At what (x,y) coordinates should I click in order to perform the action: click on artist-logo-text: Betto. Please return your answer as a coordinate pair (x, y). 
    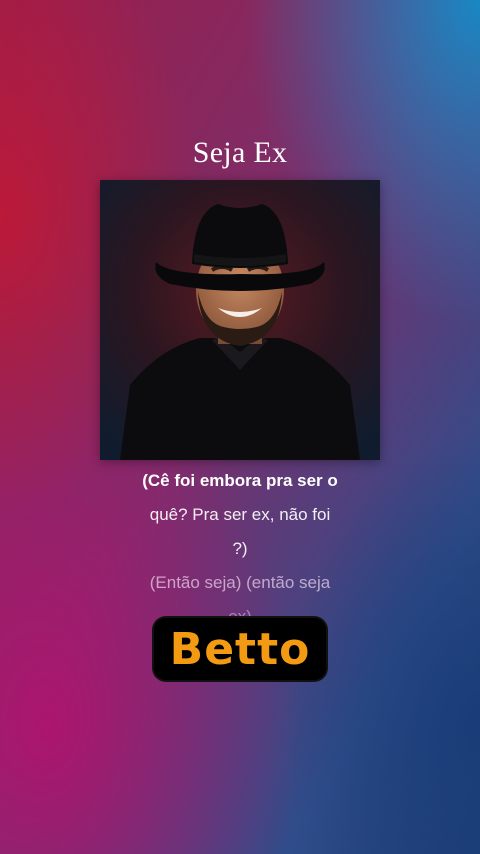
    Looking at the image, I should click on (240, 649).